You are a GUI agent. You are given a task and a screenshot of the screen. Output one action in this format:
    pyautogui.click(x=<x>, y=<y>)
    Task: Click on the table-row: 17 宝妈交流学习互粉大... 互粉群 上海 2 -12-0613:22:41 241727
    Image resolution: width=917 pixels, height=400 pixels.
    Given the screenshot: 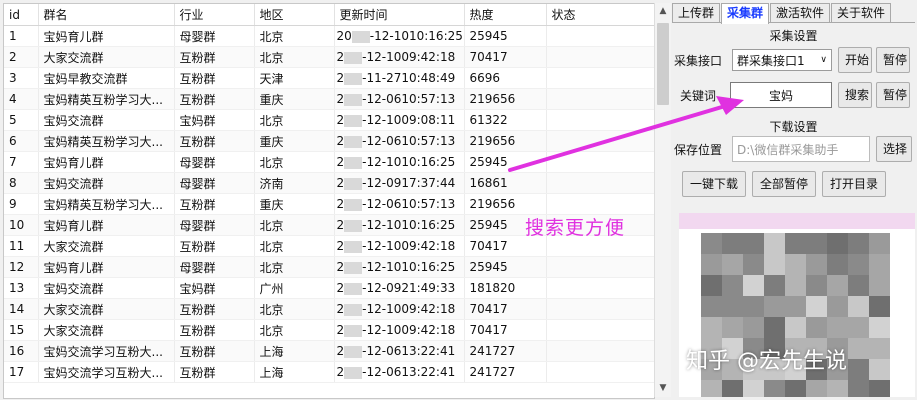 What is the action you would take?
    pyautogui.click(x=329, y=372)
    